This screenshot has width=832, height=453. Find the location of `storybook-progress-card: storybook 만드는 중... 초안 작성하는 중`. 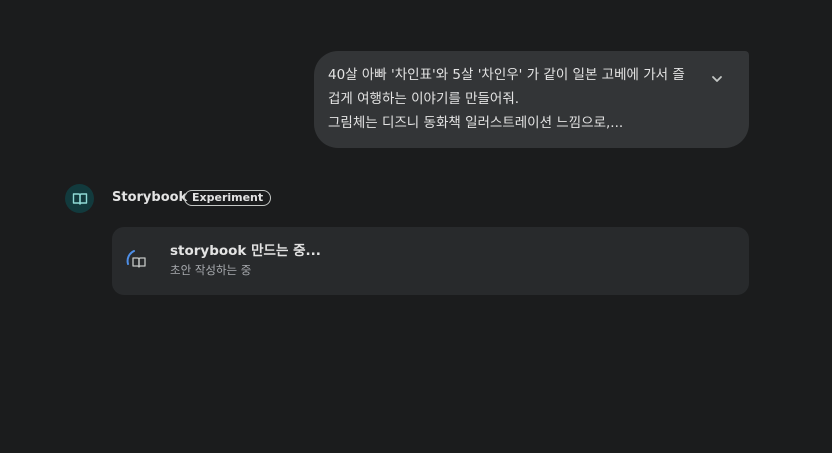

storybook-progress-card: storybook 만드는 중... 초안 작성하는 중 is located at coordinates (430, 261).